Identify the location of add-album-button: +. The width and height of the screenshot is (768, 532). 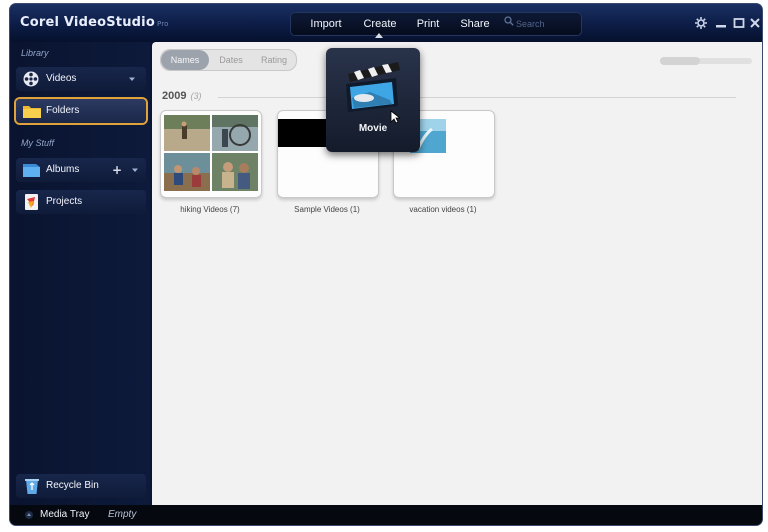
(117, 170).